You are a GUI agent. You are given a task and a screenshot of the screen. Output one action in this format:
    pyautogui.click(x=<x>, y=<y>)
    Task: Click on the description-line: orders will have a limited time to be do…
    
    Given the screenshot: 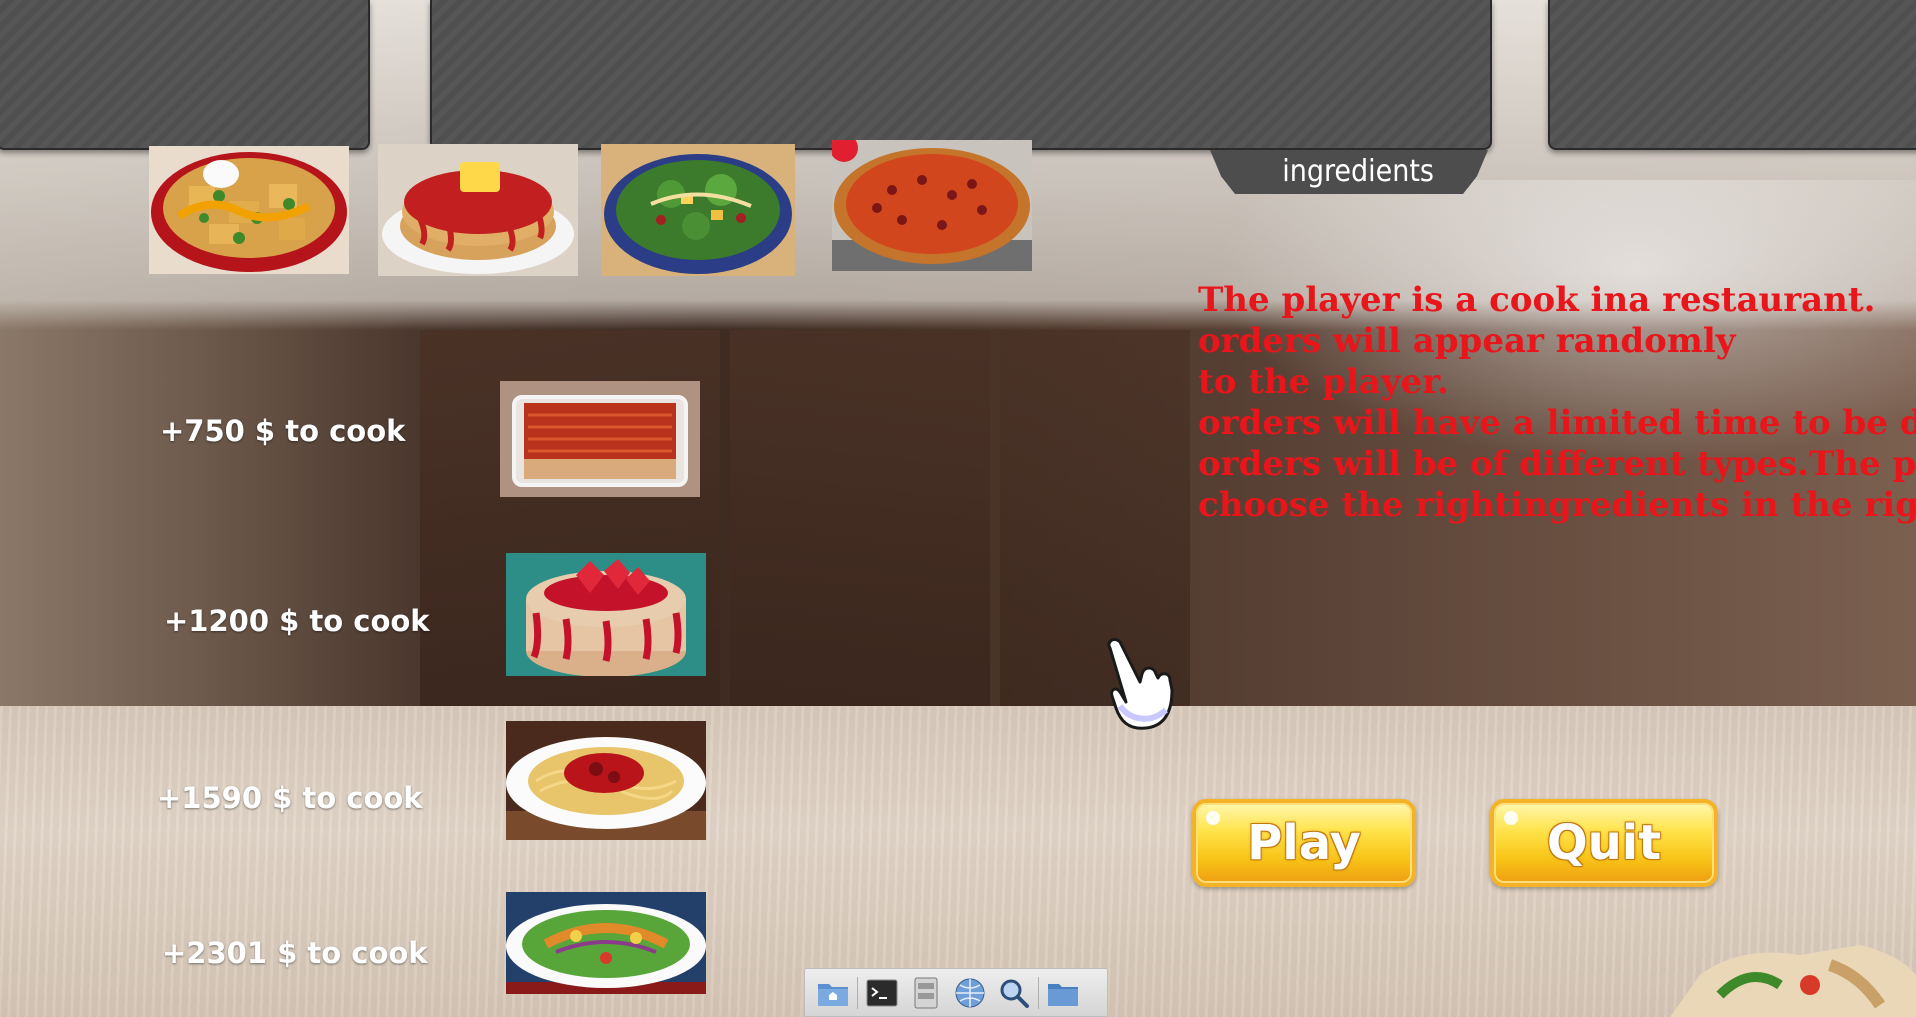 What is the action you would take?
    pyautogui.click(x=1557, y=423)
    